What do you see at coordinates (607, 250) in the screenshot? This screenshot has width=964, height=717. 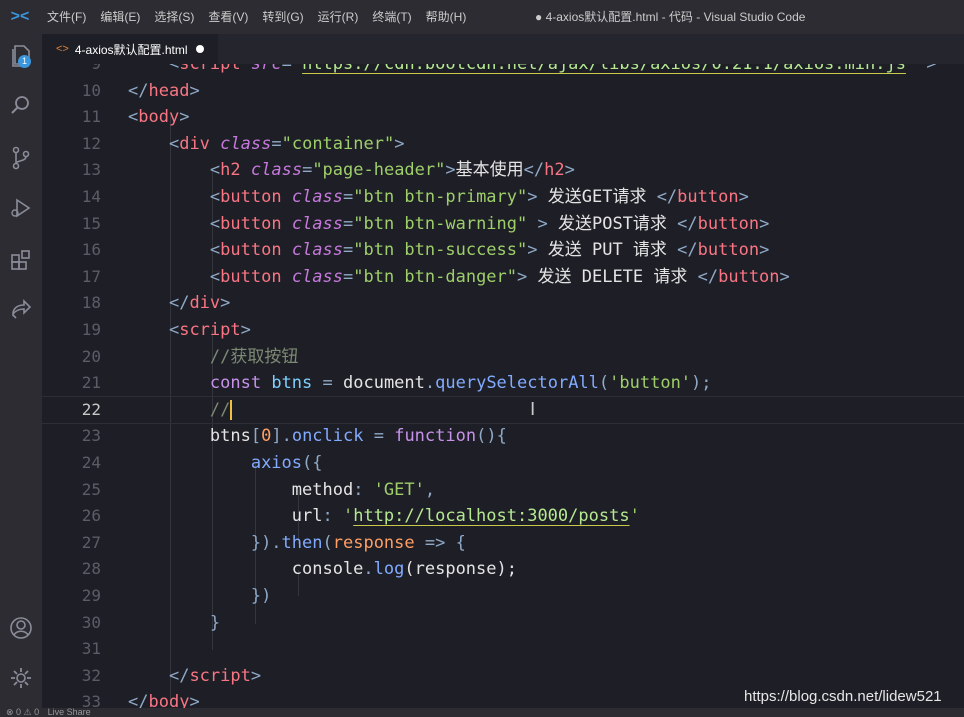 I see `code-token: 发送 PUT 请求` at bounding box center [607, 250].